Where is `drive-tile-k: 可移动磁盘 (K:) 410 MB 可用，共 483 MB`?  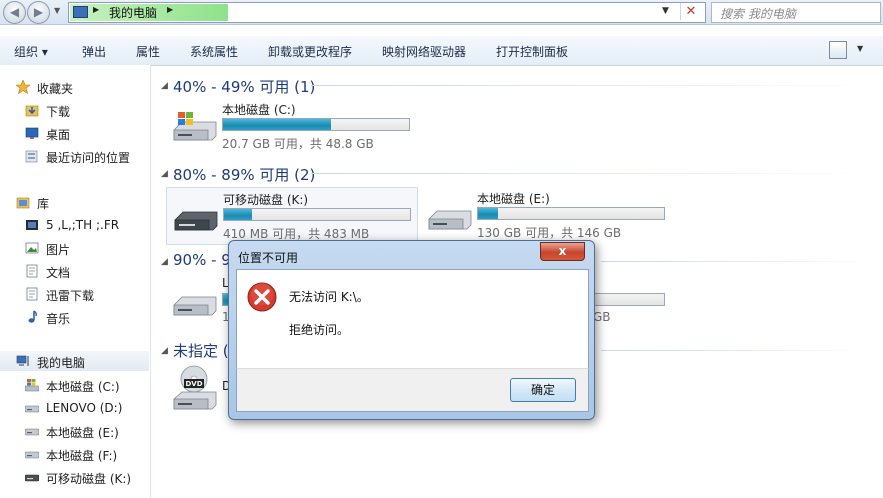 drive-tile-k: 可移动磁盘 (K:) 410 MB 可用，共 483 MB is located at coordinates (292, 216).